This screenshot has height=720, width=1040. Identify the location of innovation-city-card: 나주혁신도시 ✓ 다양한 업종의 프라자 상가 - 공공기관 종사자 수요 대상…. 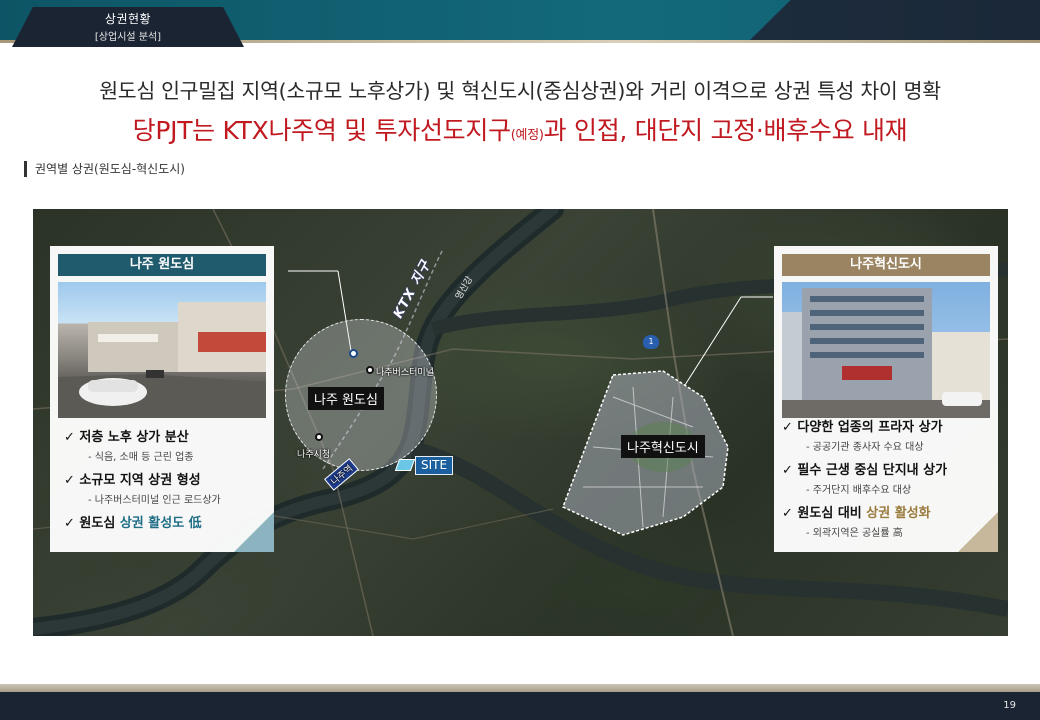
(886, 399).